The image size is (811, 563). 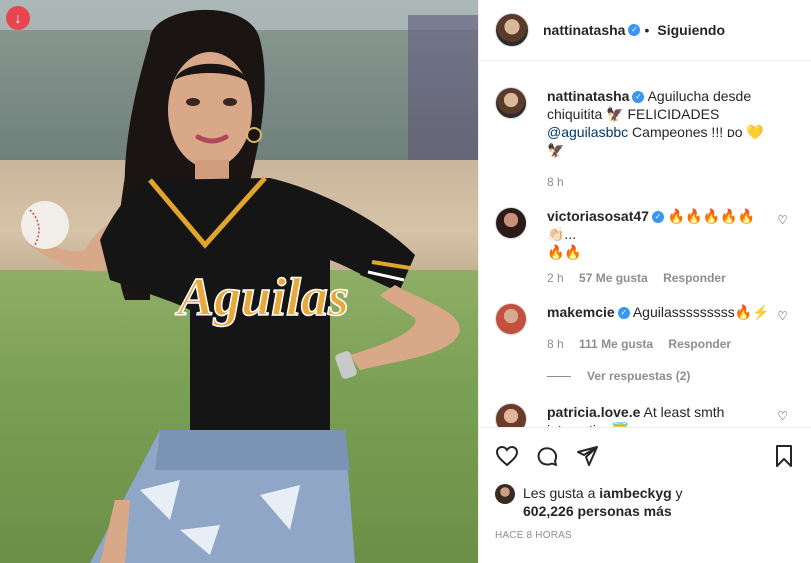 What do you see at coordinates (559, 376) in the screenshot?
I see `replies-divider` at bounding box center [559, 376].